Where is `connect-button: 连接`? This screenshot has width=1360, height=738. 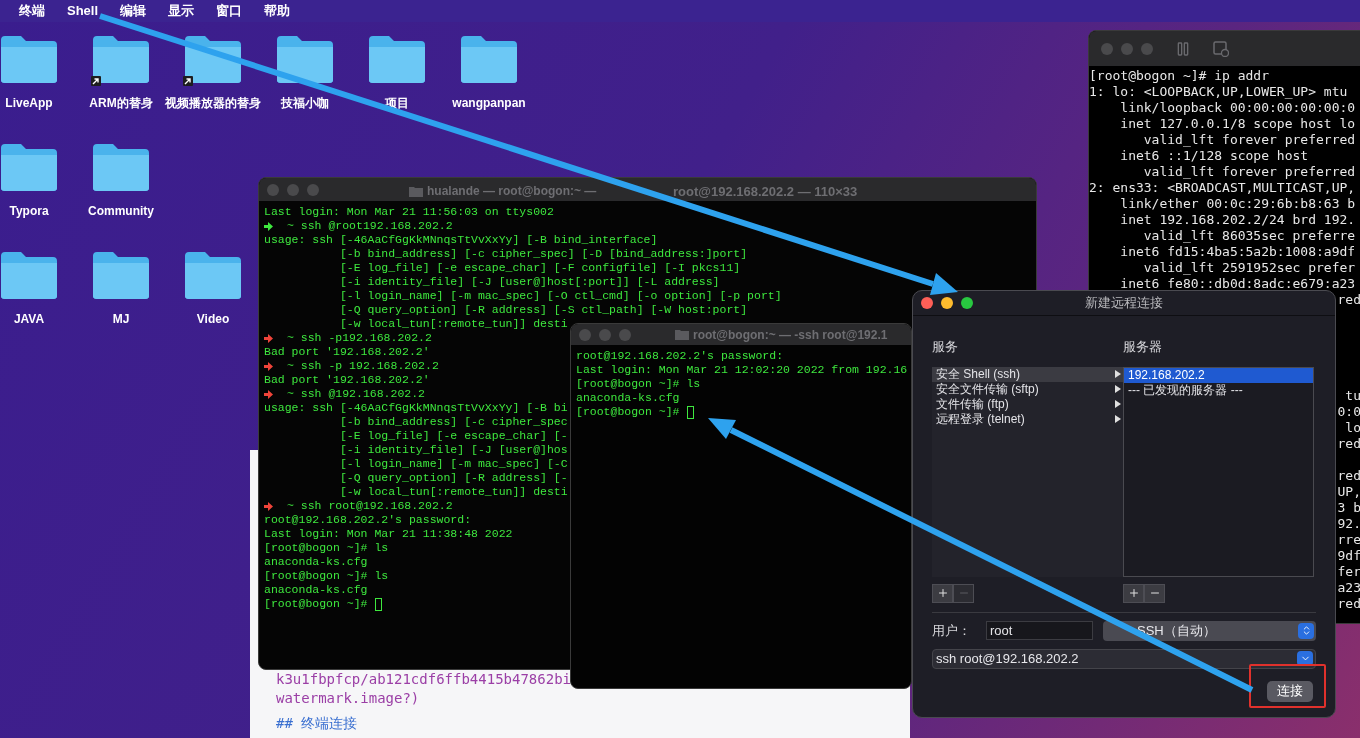
connect-button: 连接 is located at coordinates (1290, 691).